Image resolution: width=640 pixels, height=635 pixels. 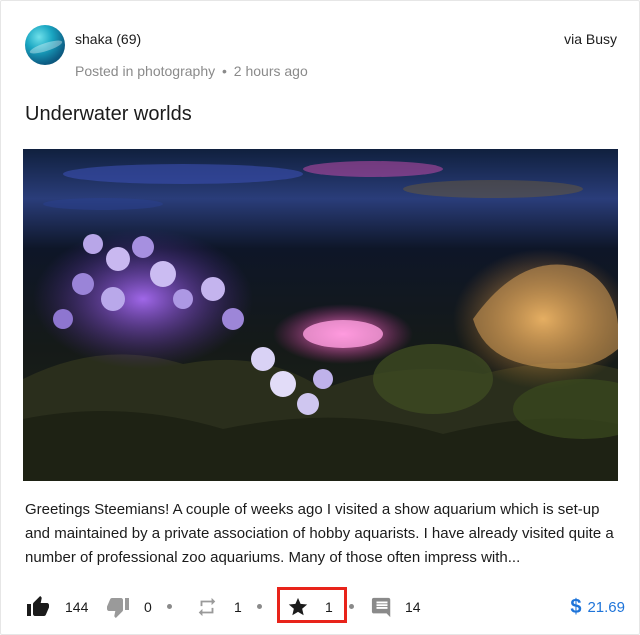 I want to click on comment-icon, so click(x=381, y=607).